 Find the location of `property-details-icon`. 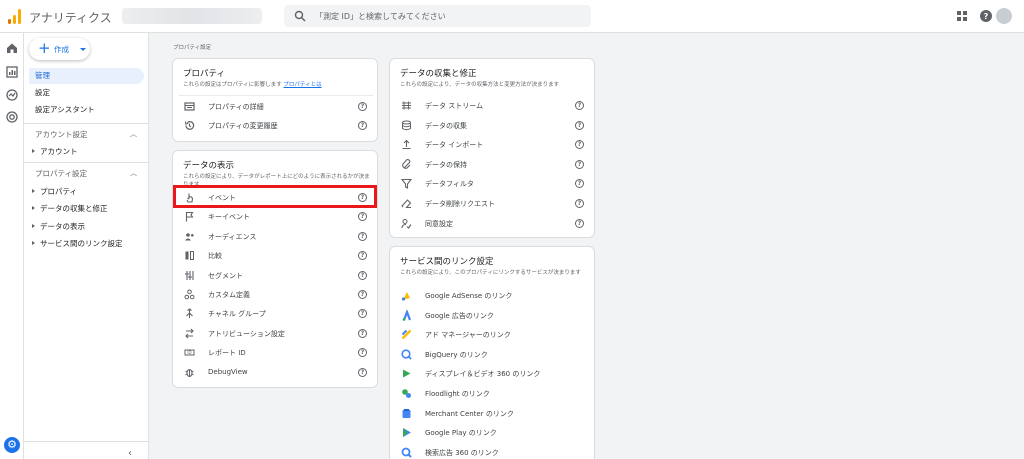

property-details-icon is located at coordinates (189, 106).